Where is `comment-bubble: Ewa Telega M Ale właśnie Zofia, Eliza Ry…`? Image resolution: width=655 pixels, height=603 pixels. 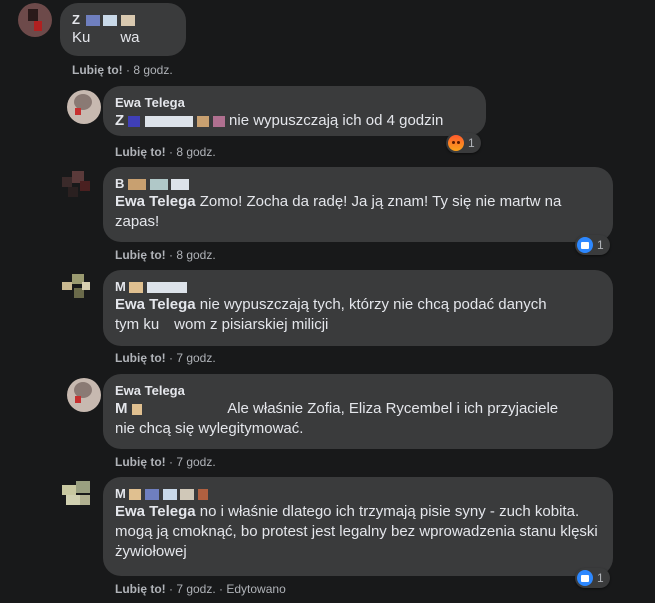
comment-bubble: Ewa Telega M Ale właśnie Zofia, Eliza Ry… is located at coordinates (358, 411).